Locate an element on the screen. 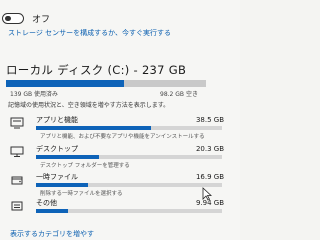 This screenshot has height=240, width=320. used-space-text: 139 GB 使用済み is located at coordinates (34, 94).